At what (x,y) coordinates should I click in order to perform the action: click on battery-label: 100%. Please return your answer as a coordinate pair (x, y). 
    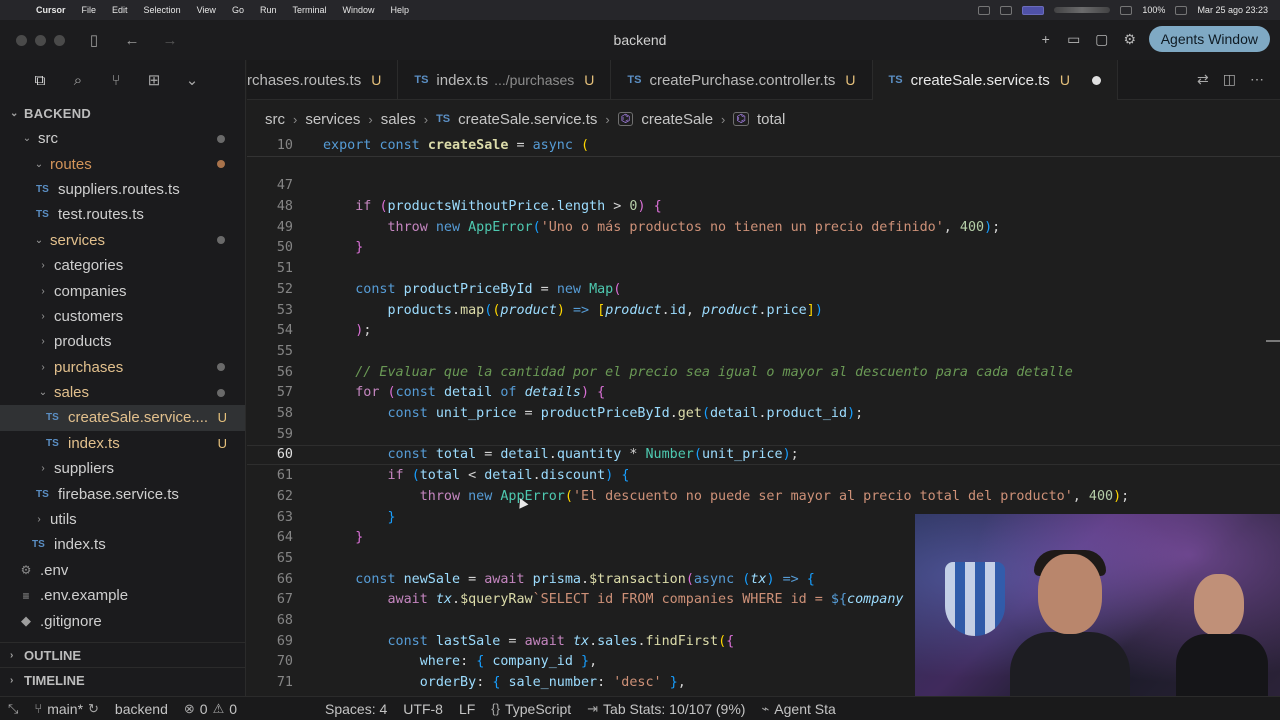
    Looking at the image, I should click on (1153, 10).